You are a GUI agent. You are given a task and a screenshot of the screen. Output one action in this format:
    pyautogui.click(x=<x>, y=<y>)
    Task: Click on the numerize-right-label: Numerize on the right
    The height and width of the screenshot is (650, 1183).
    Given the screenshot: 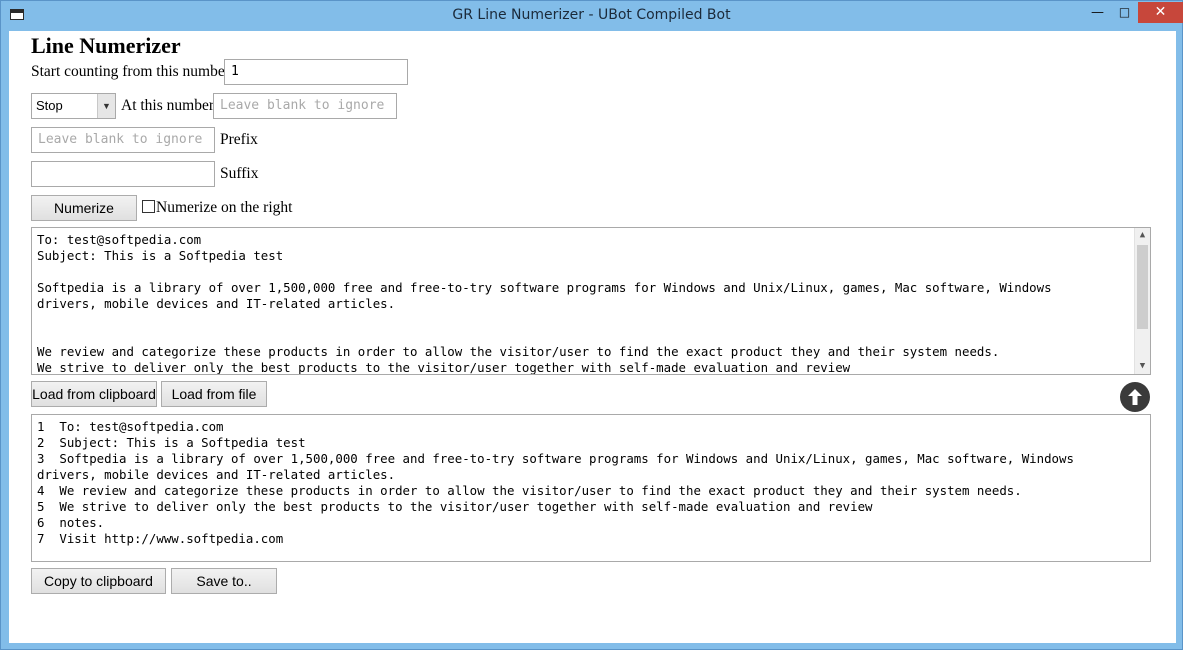 What is the action you would take?
    pyautogui.click(x=224, y=208)
    